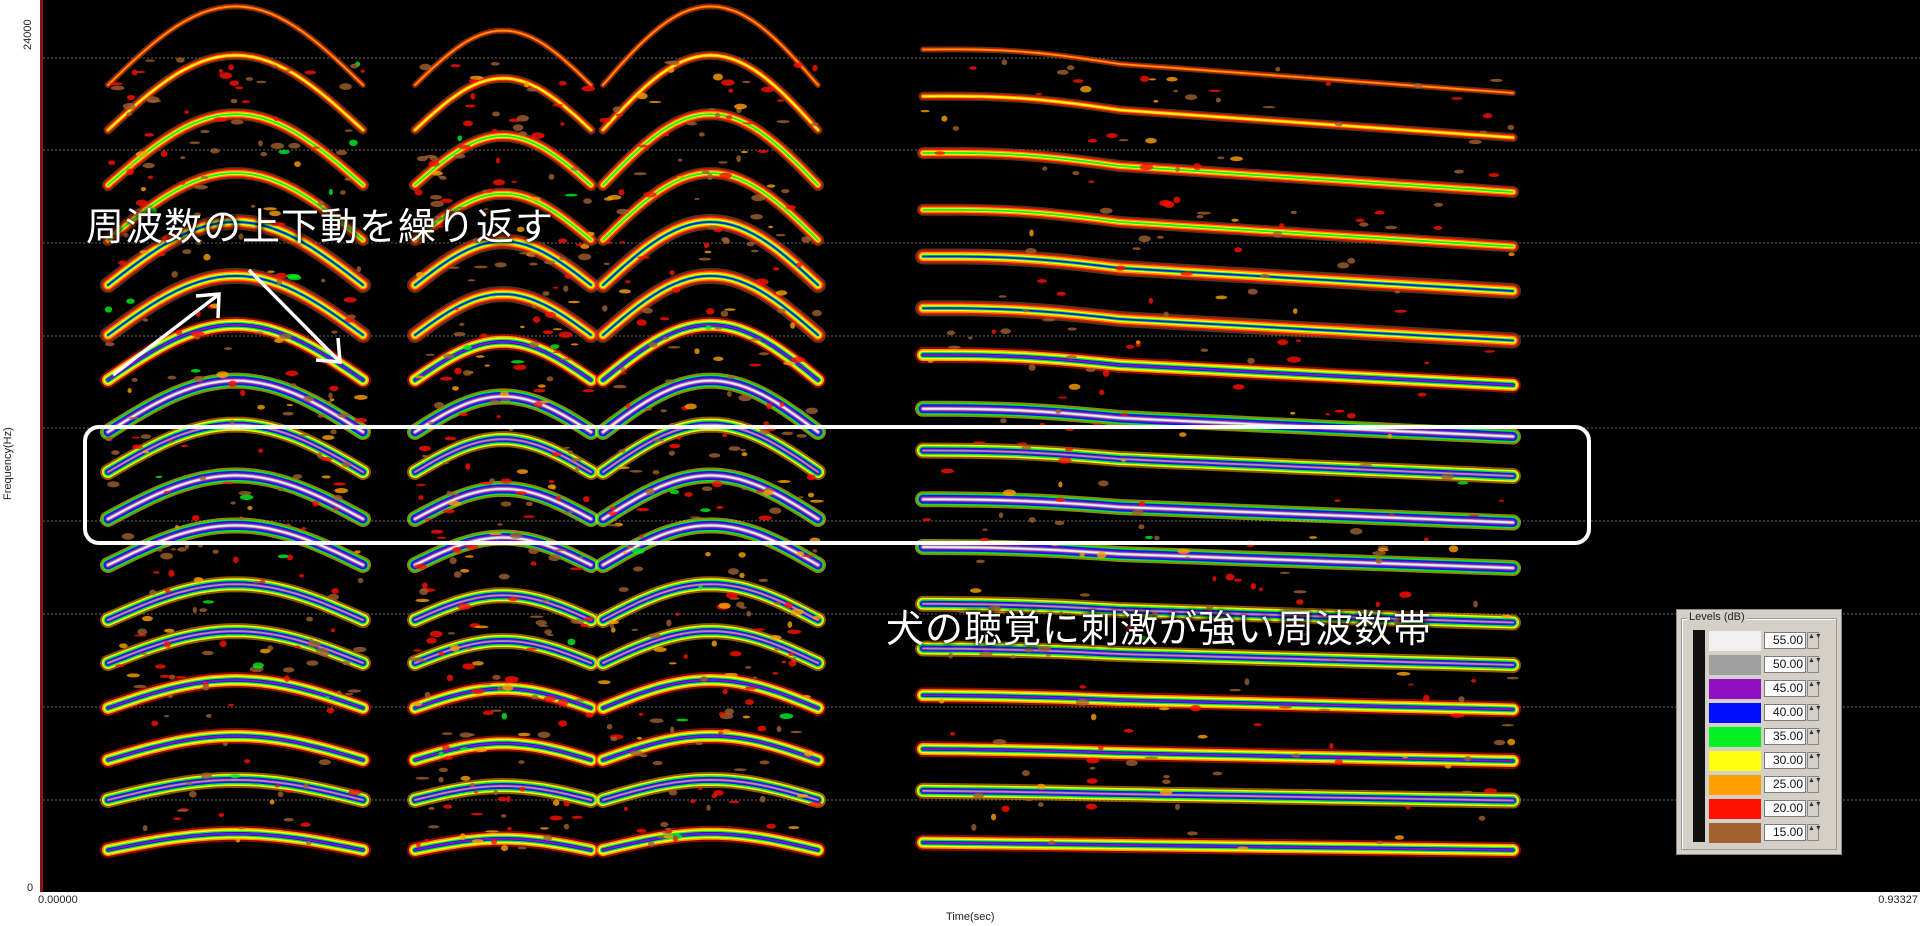 This screenshot has height=926, width=1920. Describe the element at coordinates (1785, 664) in the screenshot. I see `legend-level-input: 50.00` at that location.